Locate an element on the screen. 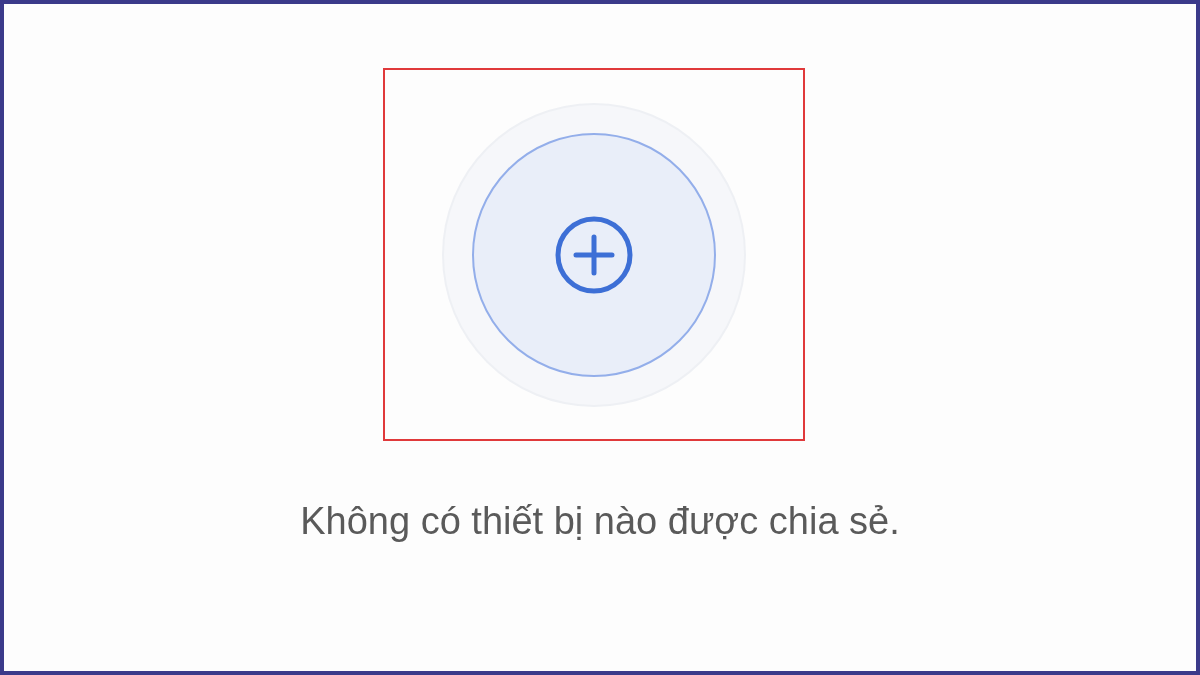 This screenshot has width=1200, height=675. add-icon is located at coordinates (594, 254).